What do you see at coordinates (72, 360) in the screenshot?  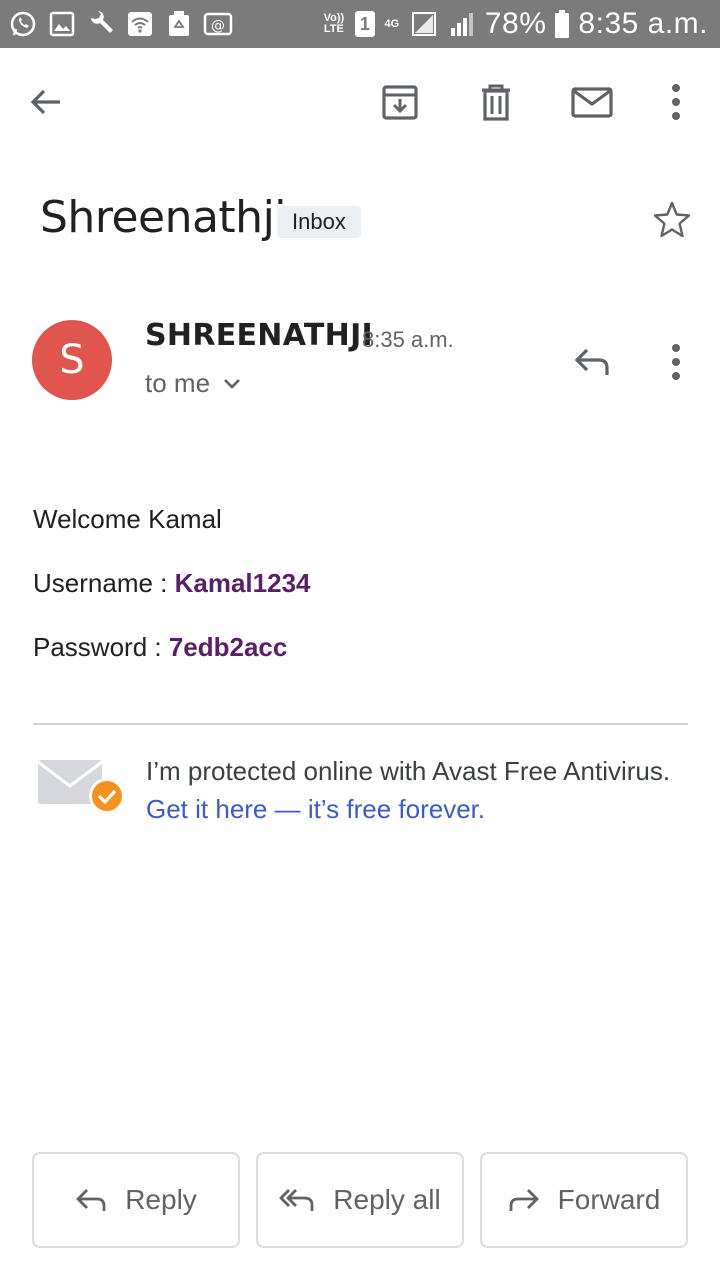 I see `sender-avatar: S` at bounding box center [72, 360].